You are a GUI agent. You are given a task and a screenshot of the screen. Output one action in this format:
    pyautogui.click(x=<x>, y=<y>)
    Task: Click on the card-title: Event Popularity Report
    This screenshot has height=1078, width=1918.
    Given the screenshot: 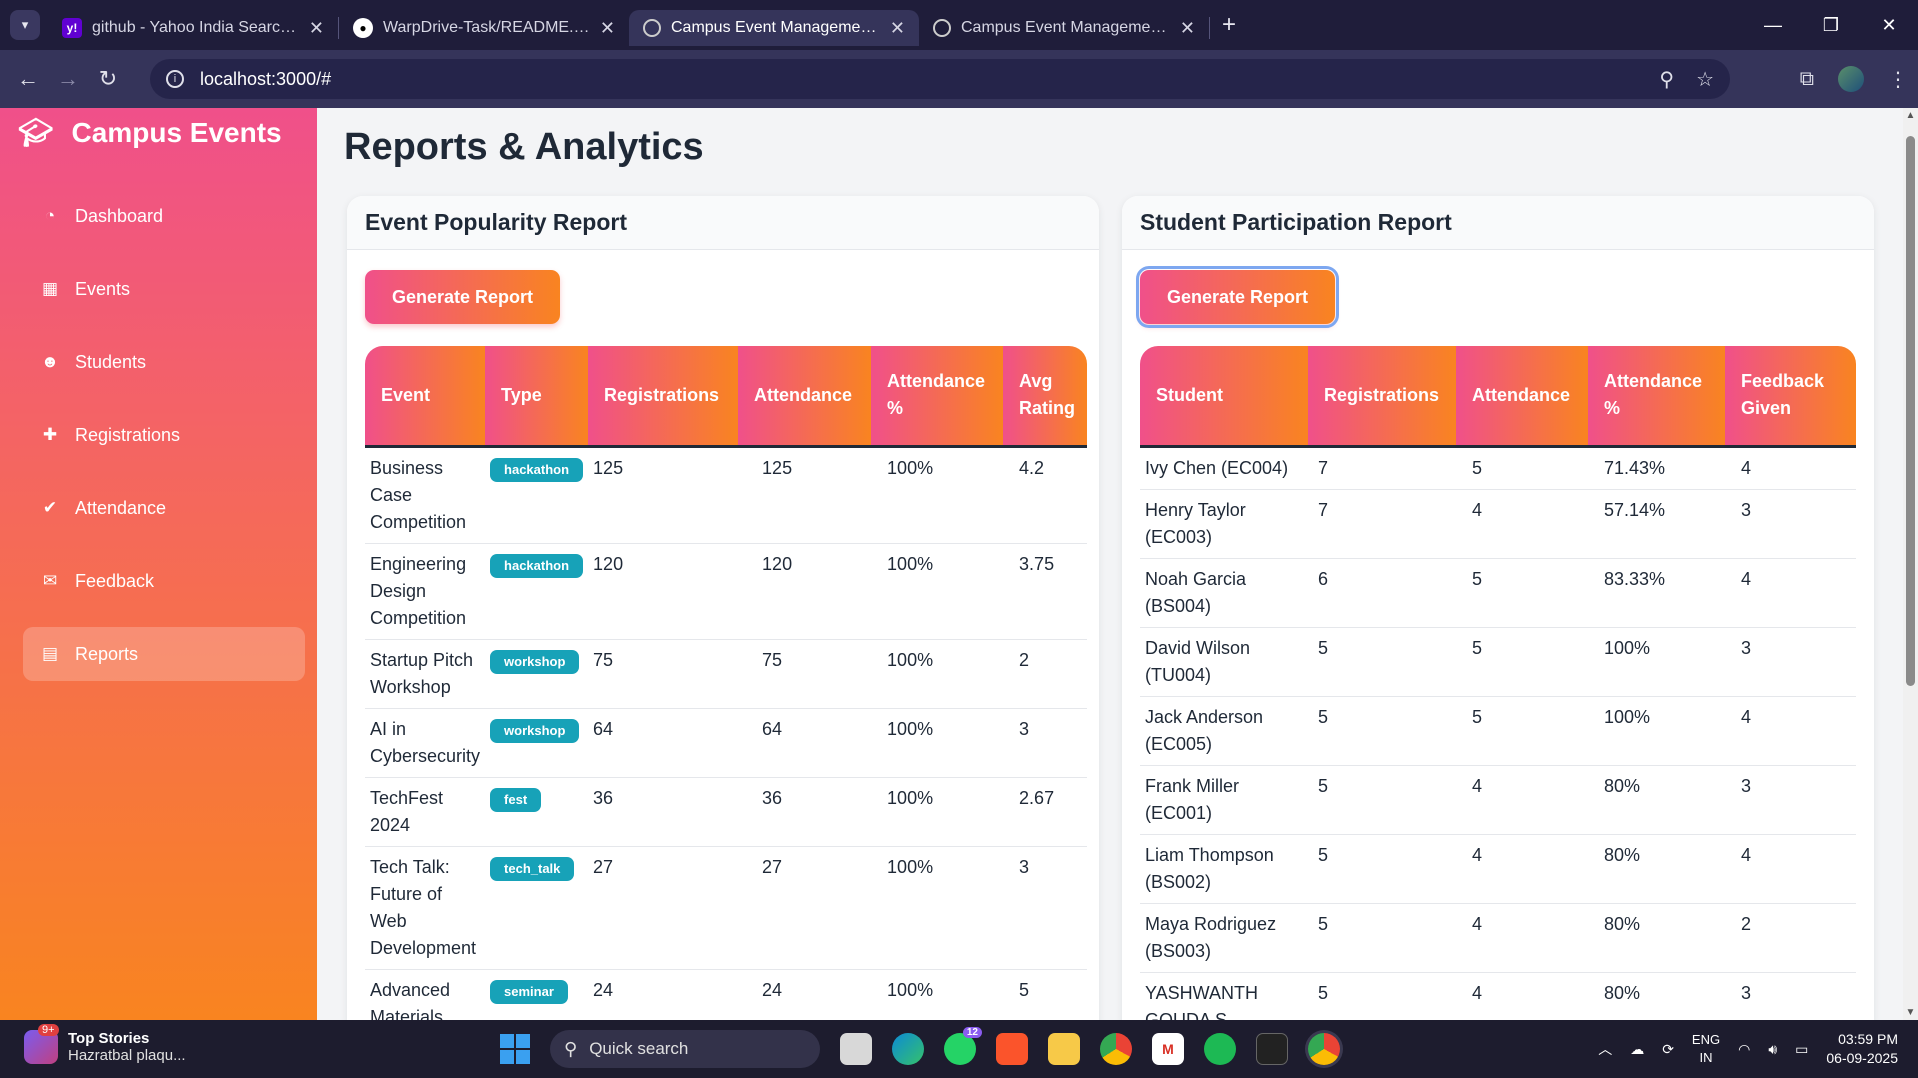 What is the action you would take?
    pyautogui.click(x=723, y=223)
    